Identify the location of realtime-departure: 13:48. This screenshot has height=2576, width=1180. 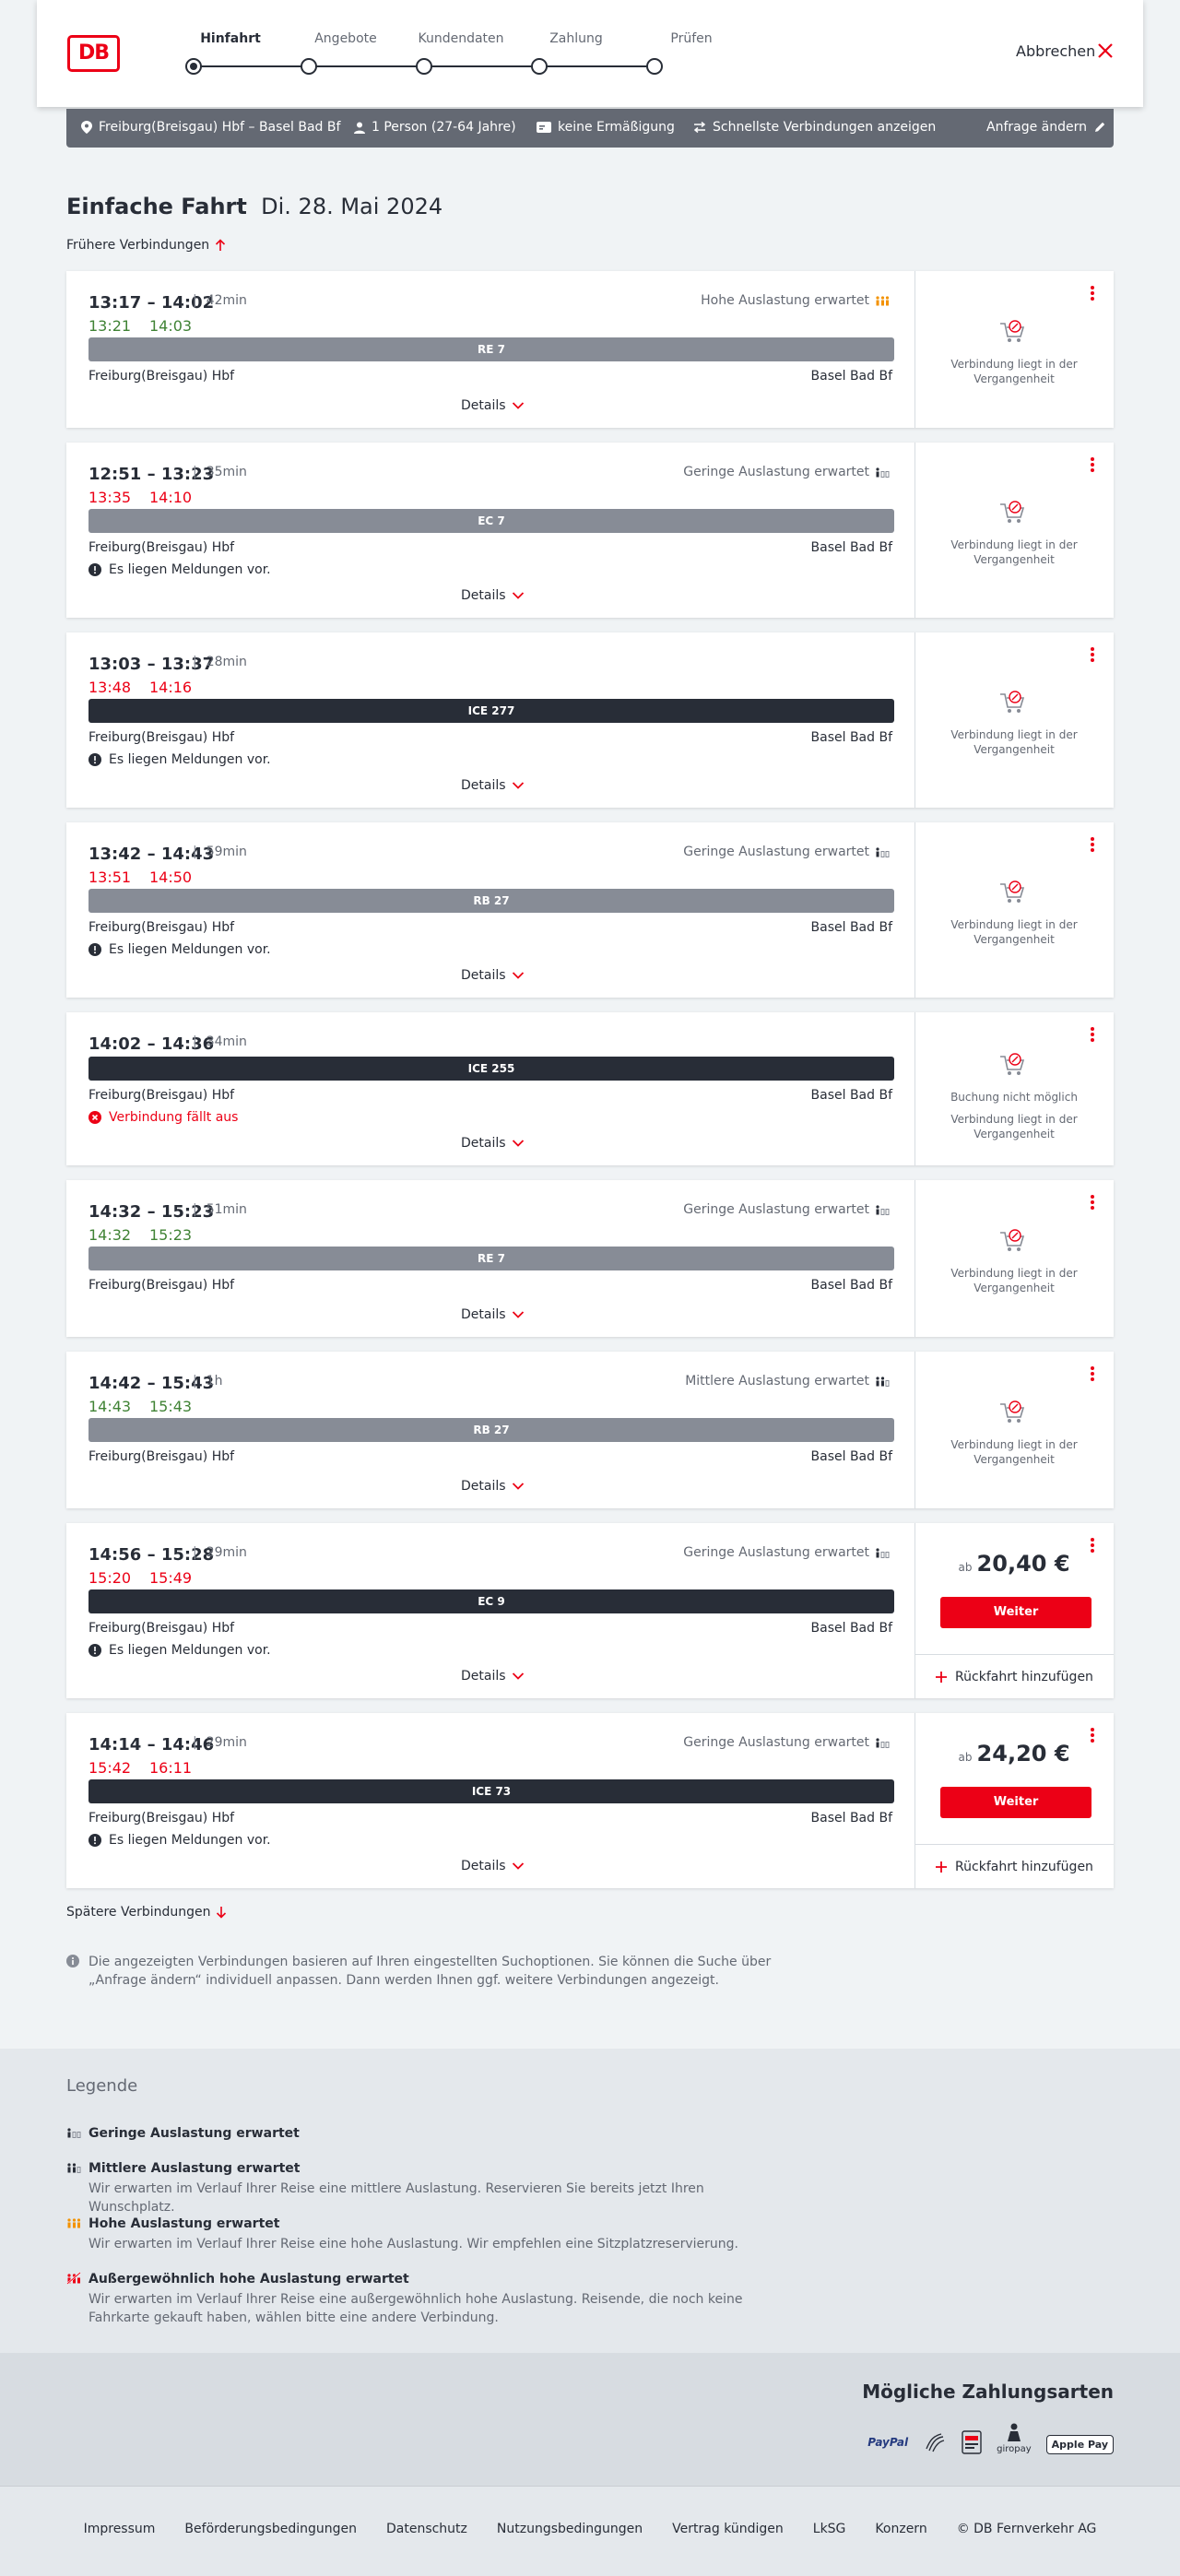
(110, 687).